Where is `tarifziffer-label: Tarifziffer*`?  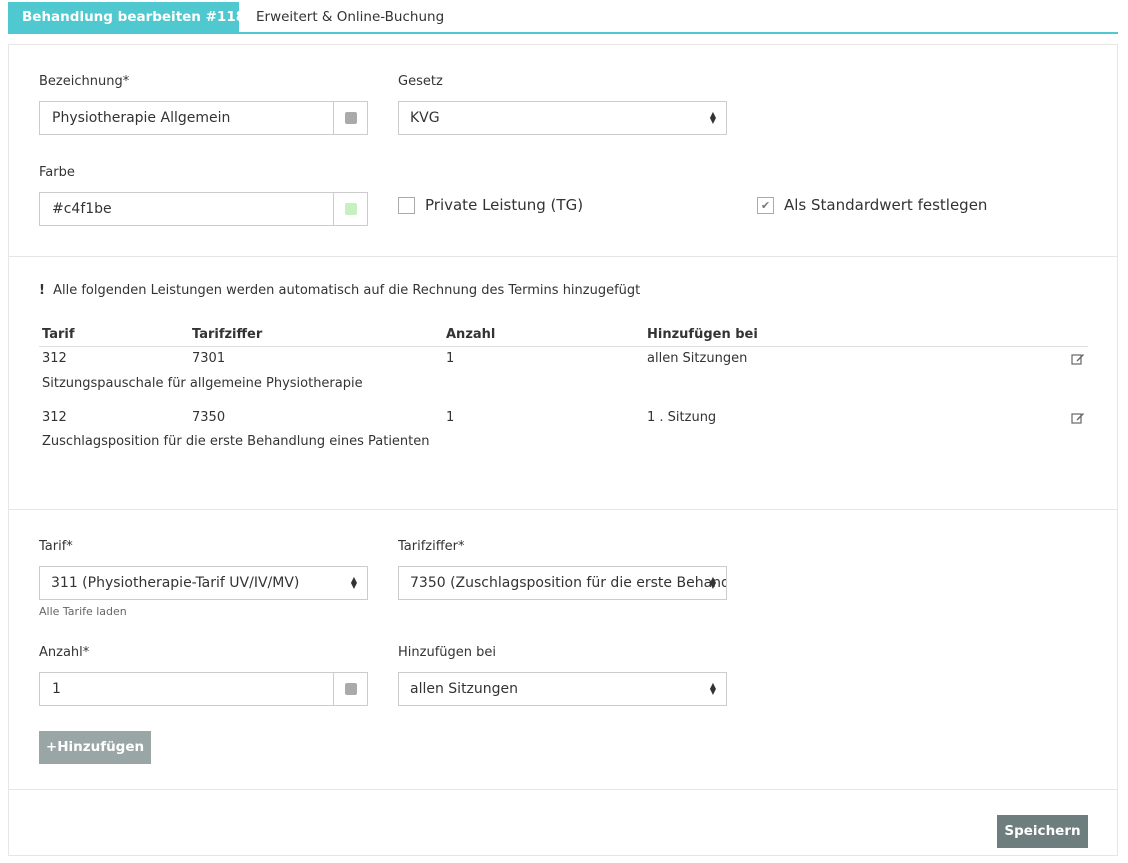 tarifziffer-label: Tarifziffer* is located at coordinates (431, 546).